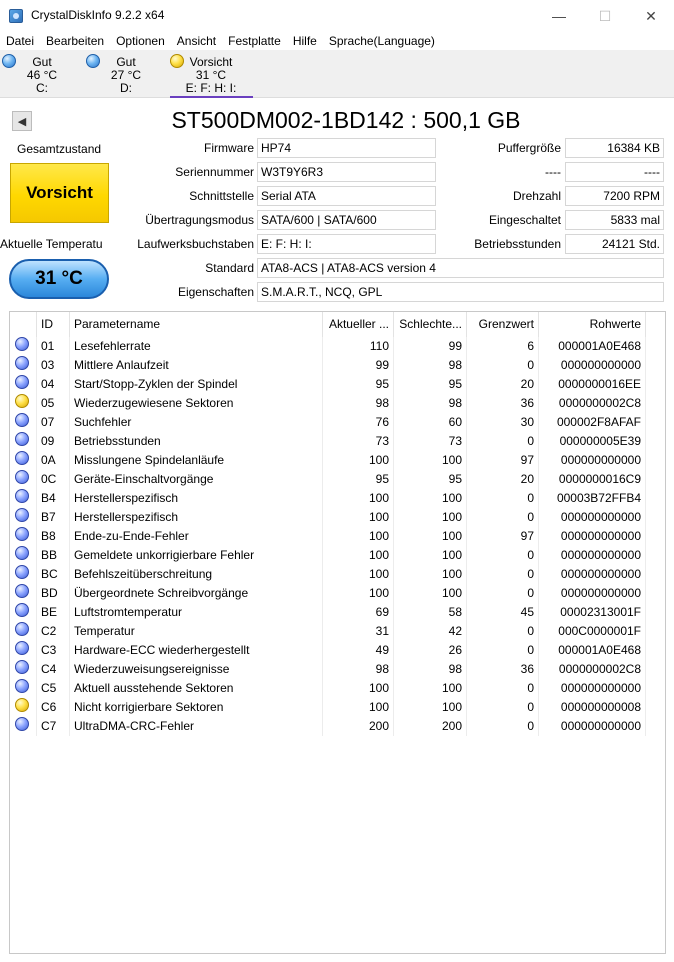 The width and height of the screenshot is (674, 962). I want to click on power-on-hours-value: 24121 Std., so click(614, 244).